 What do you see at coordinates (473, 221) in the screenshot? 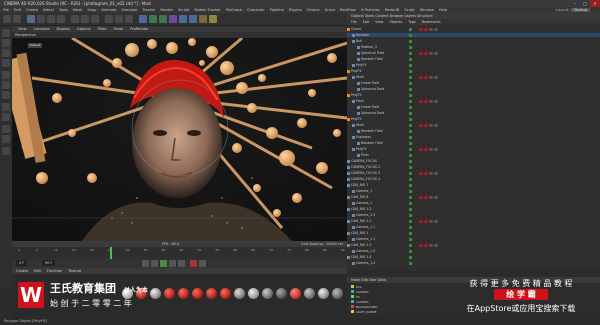
I see `object-row: CAM_RIG 1.1` at bounding box center [473, 221].